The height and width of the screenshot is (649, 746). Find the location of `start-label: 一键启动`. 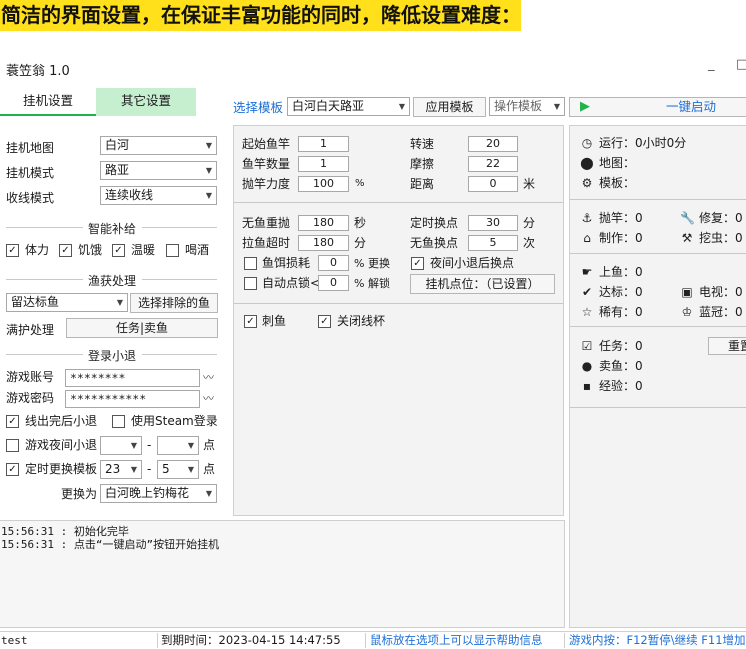

start-label: 一键启动 is located at coordinates (691, 106).